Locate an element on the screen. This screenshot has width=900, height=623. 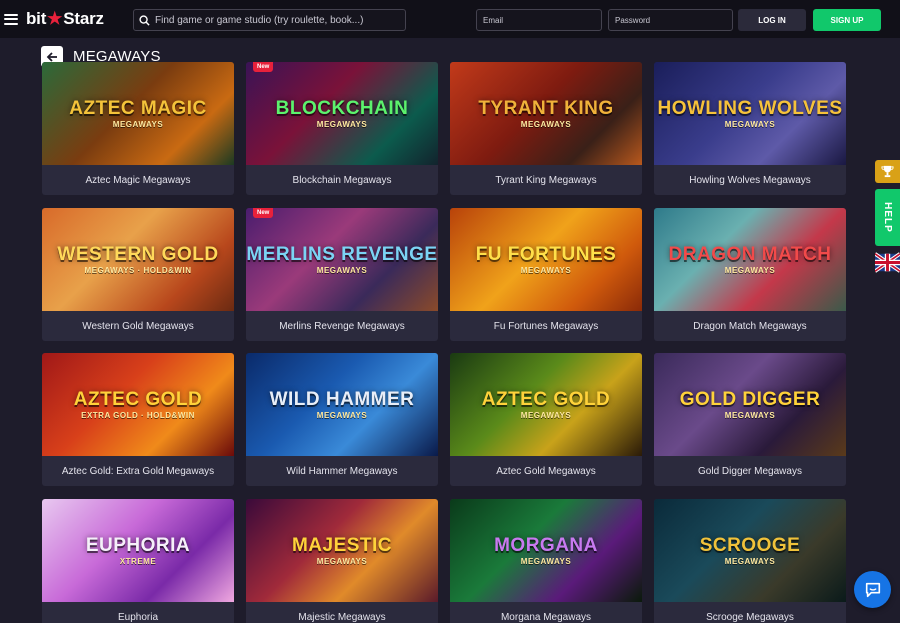
game-card: WILD HAMMER MEGAWAYS Wild Hammer Megaways is located at coordinates (342, 419).